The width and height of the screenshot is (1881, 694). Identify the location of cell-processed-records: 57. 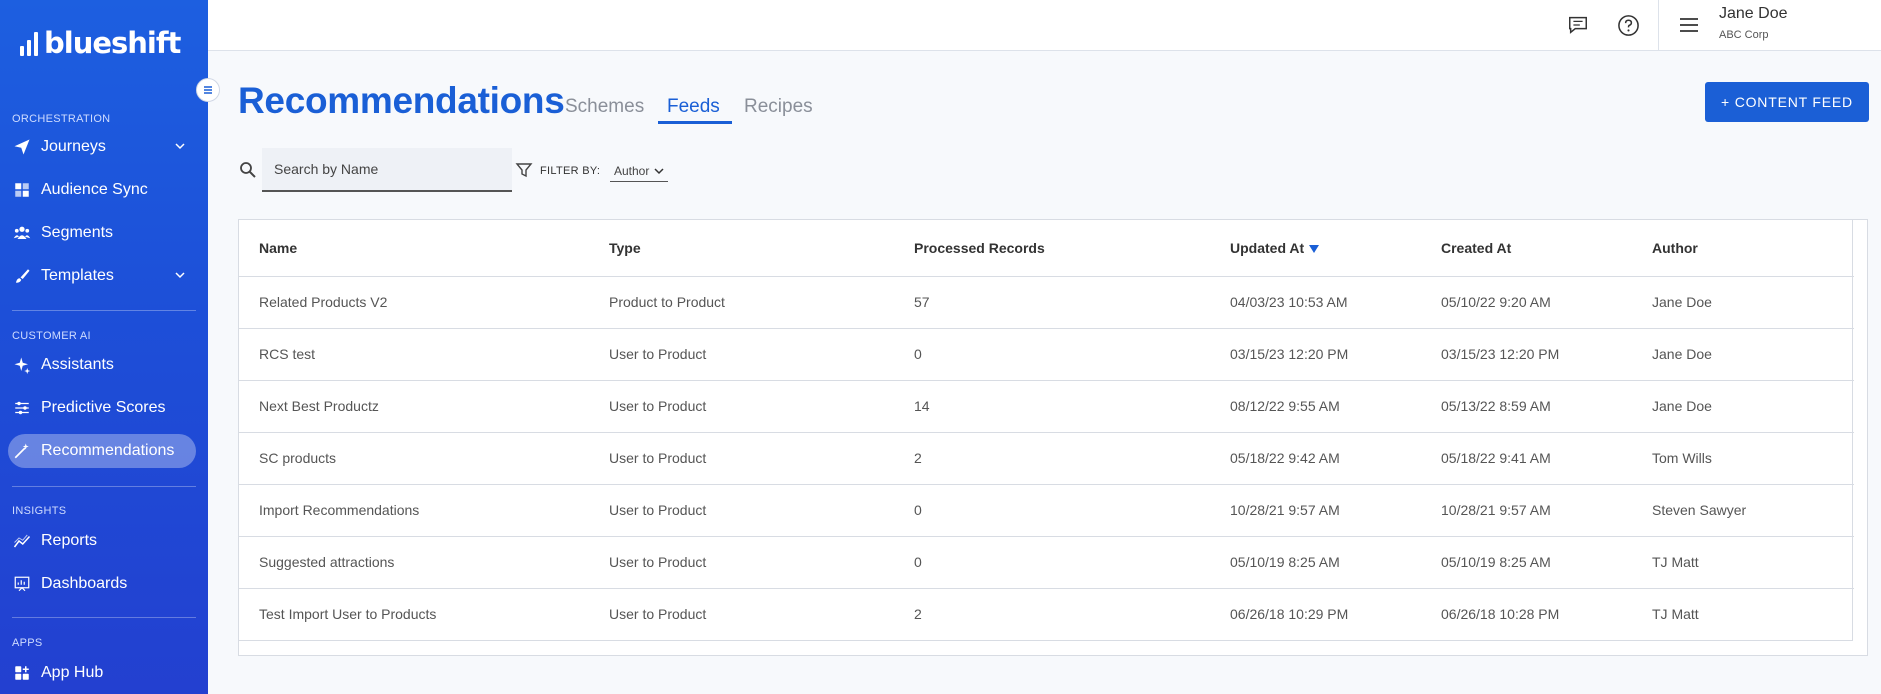
(1052, 302).